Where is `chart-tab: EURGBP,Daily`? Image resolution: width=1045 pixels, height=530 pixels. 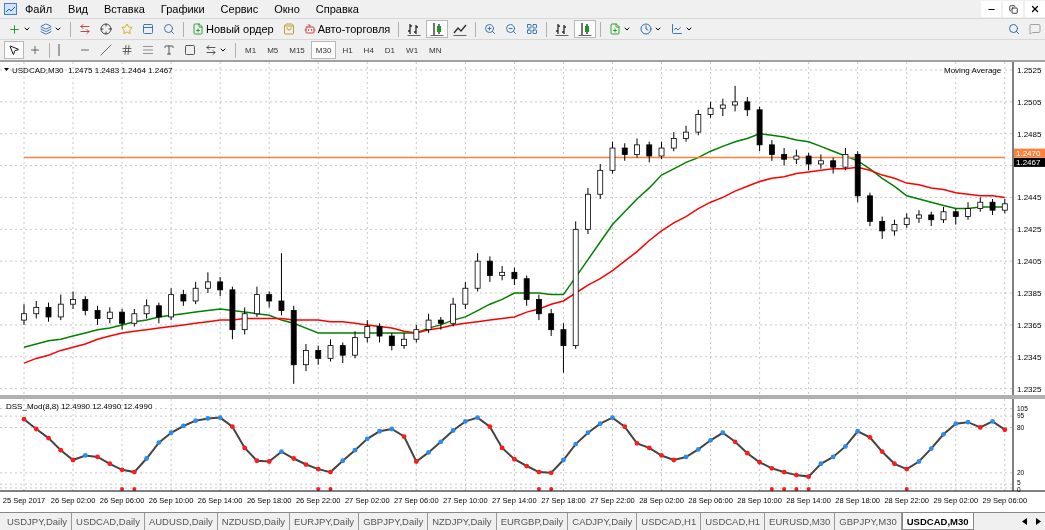 chart-tab: EURGBP,Daily is located at coordinates (532, 521).